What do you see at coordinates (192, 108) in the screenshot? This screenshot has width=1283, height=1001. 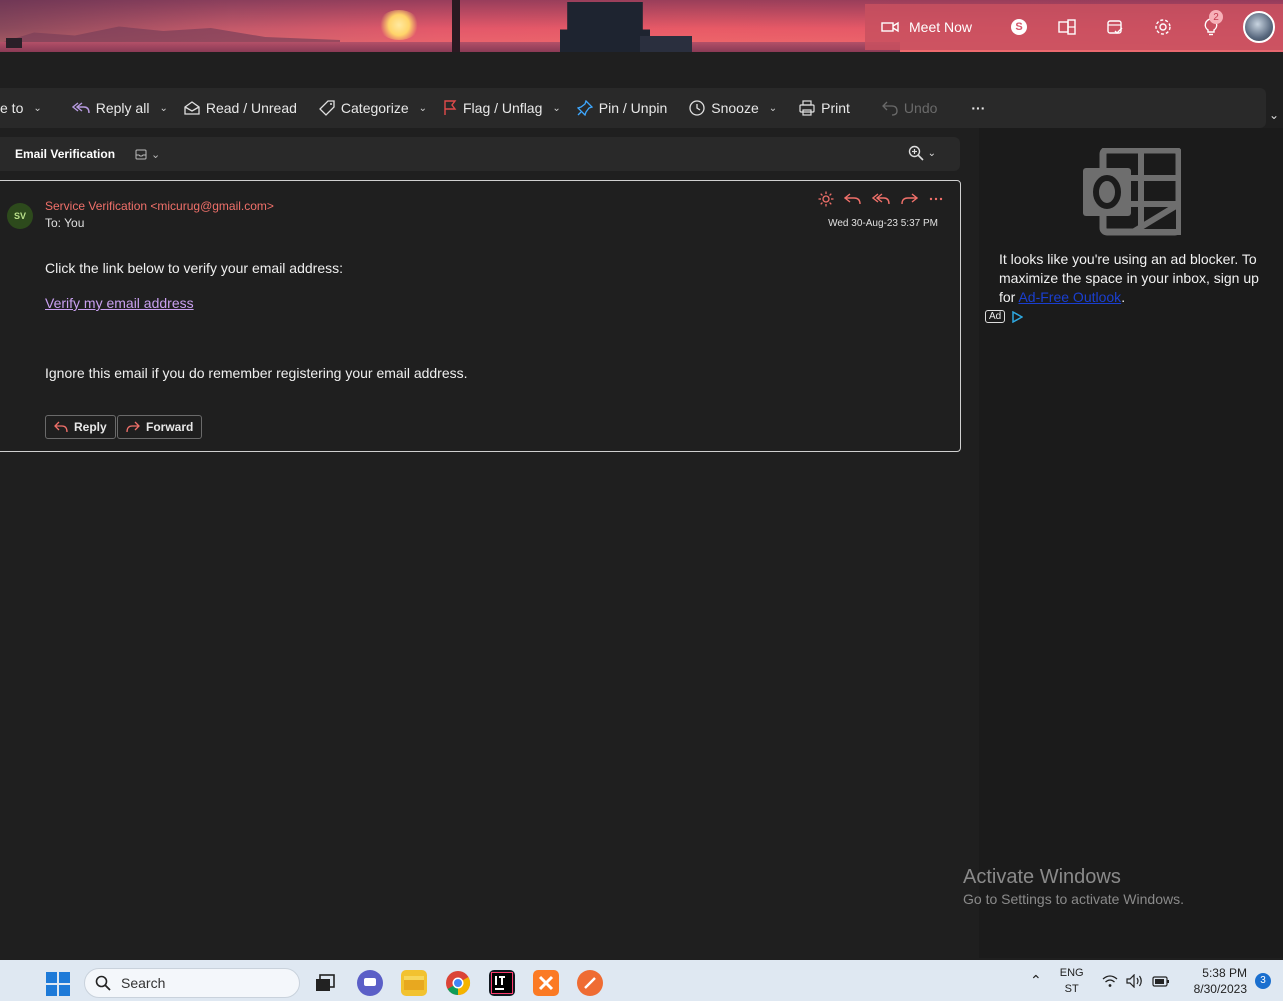 I see `envelope-open-icon` at bounding box center [192, 108].